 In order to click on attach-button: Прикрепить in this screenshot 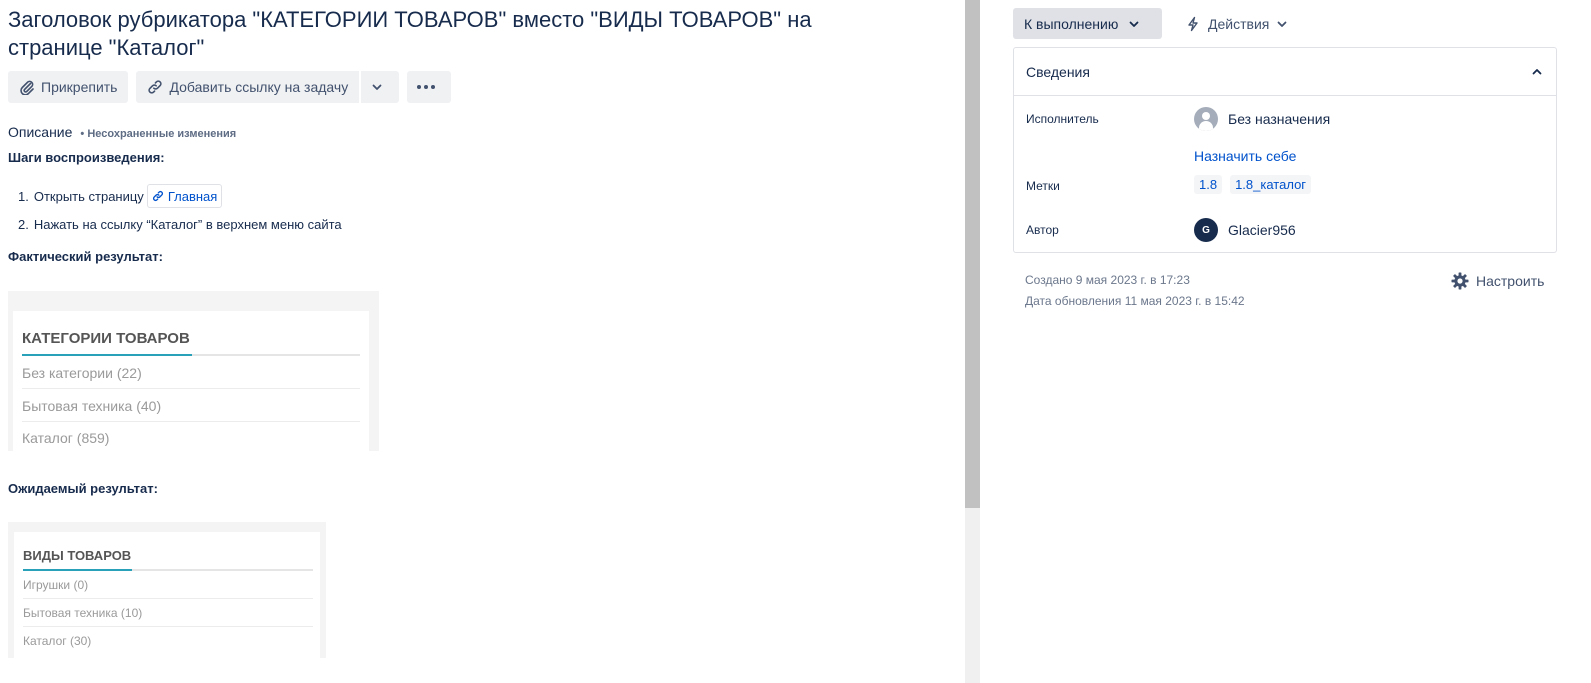, I will do `click(68, 87)`.